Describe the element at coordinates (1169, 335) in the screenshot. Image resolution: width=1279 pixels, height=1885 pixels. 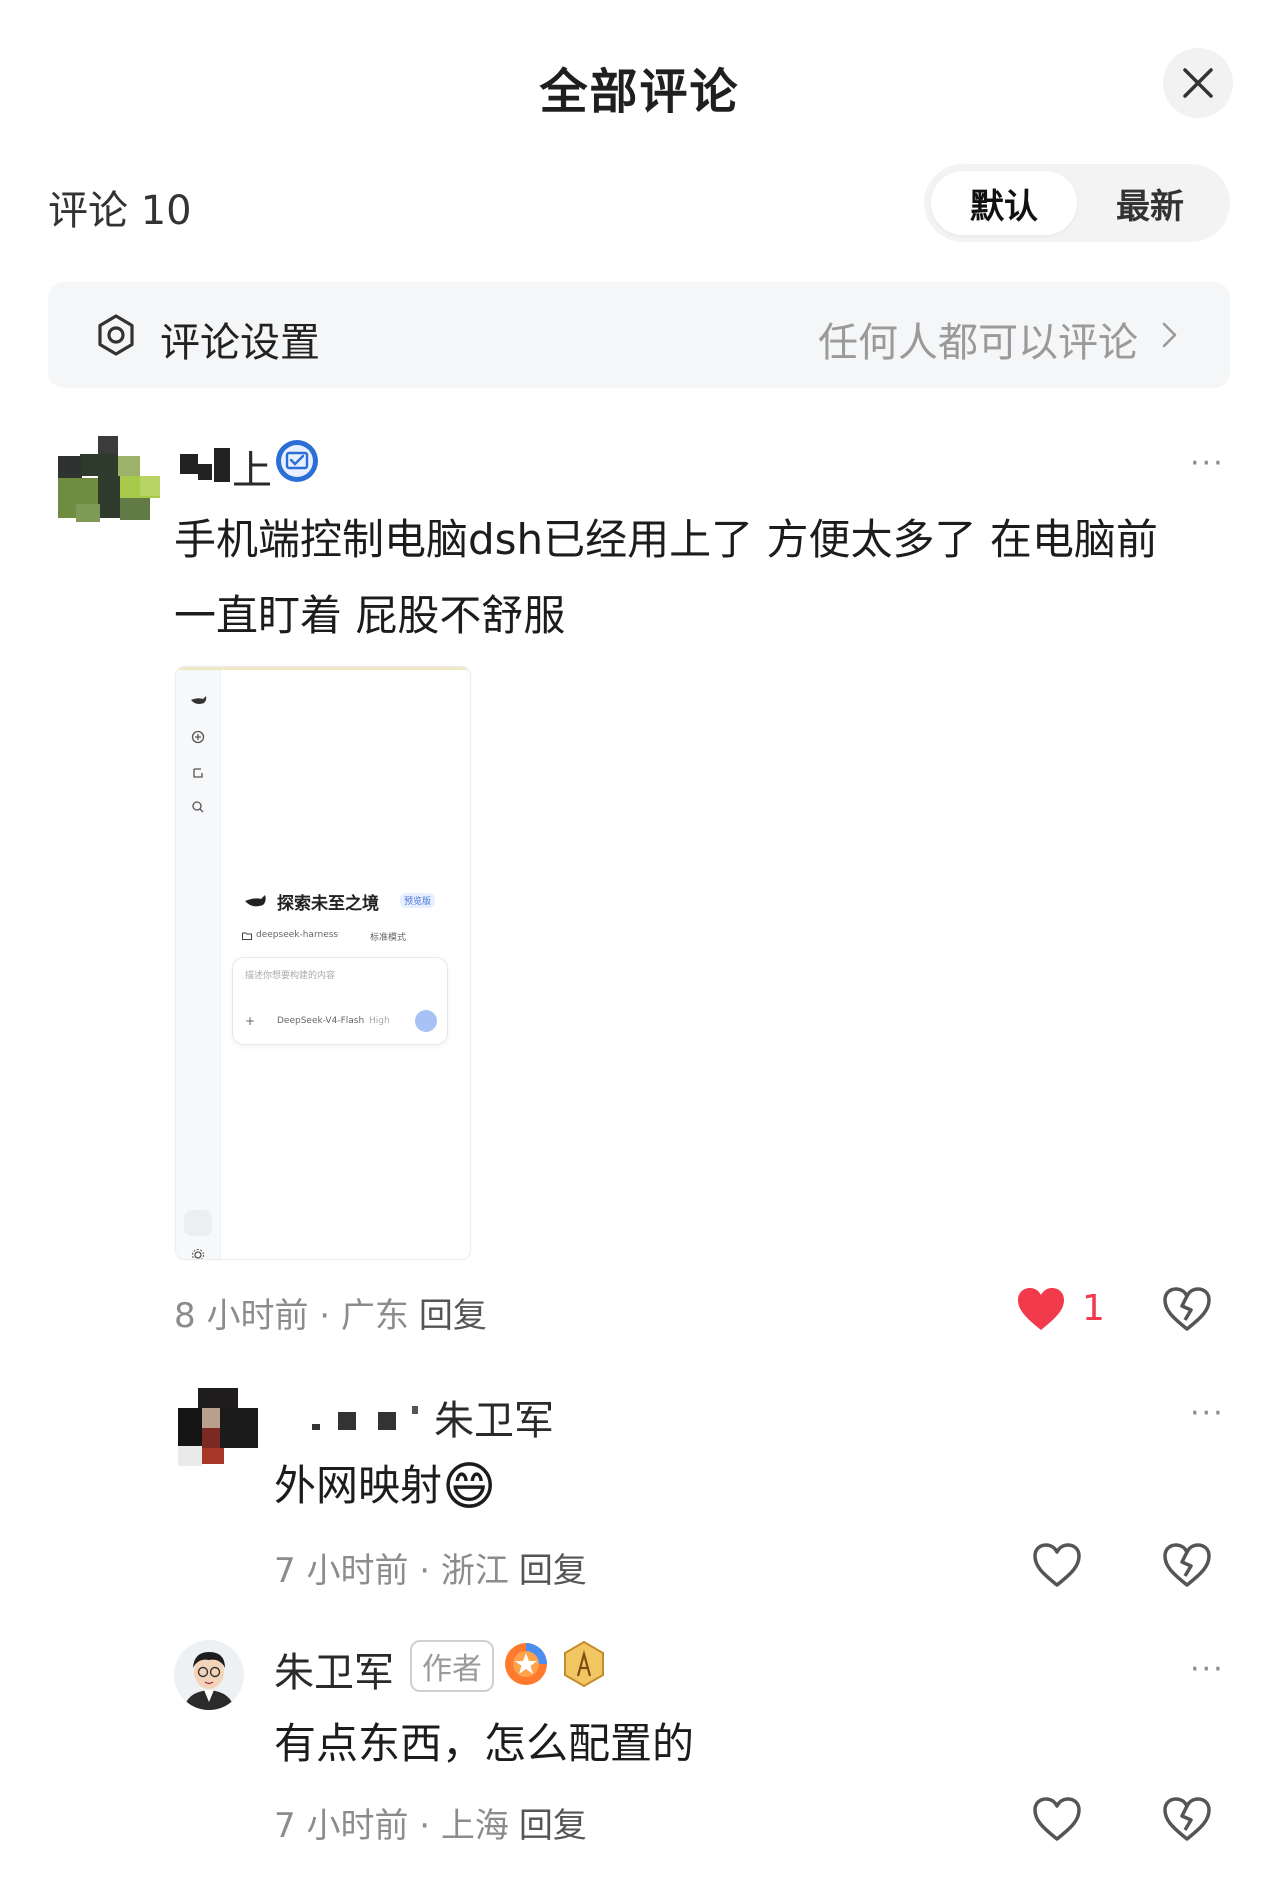
I see `chevron-right-icon` at that location.